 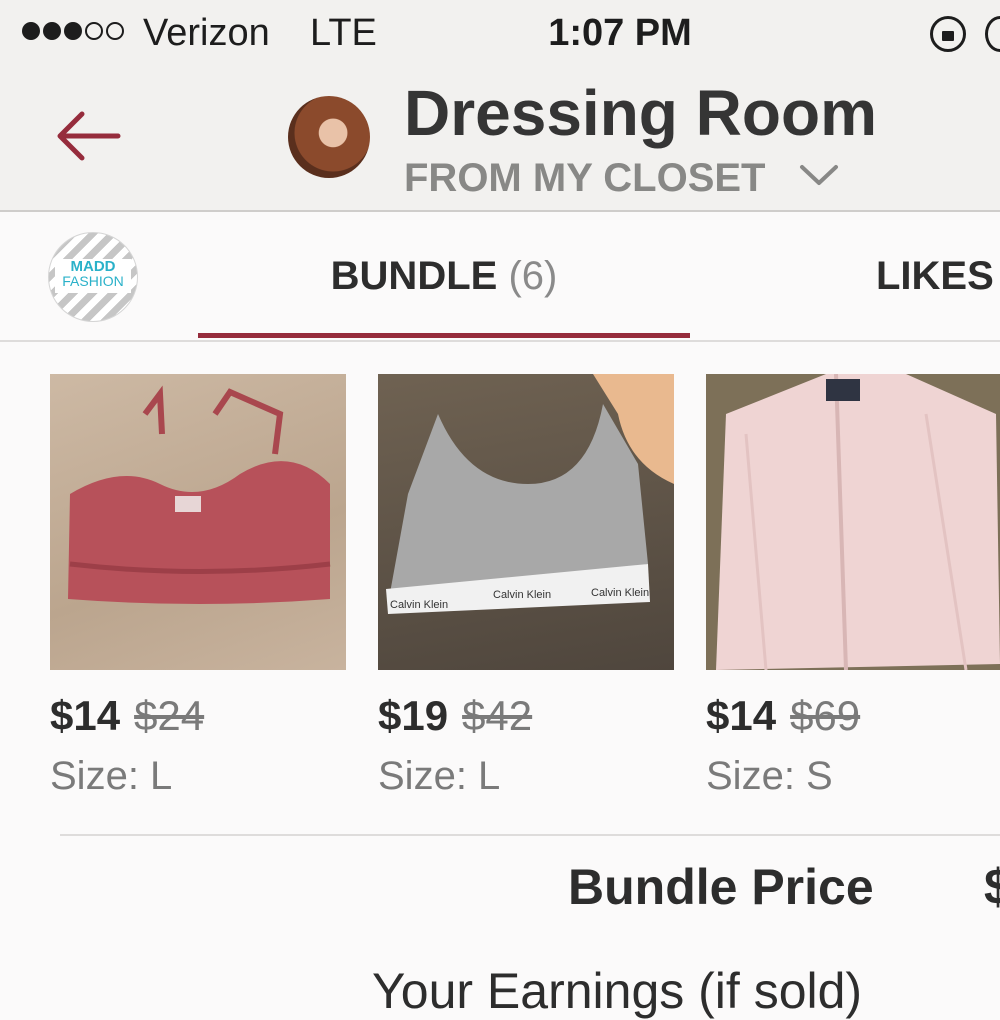 I want to click on item-price: $19, so click(x=413, y=715).